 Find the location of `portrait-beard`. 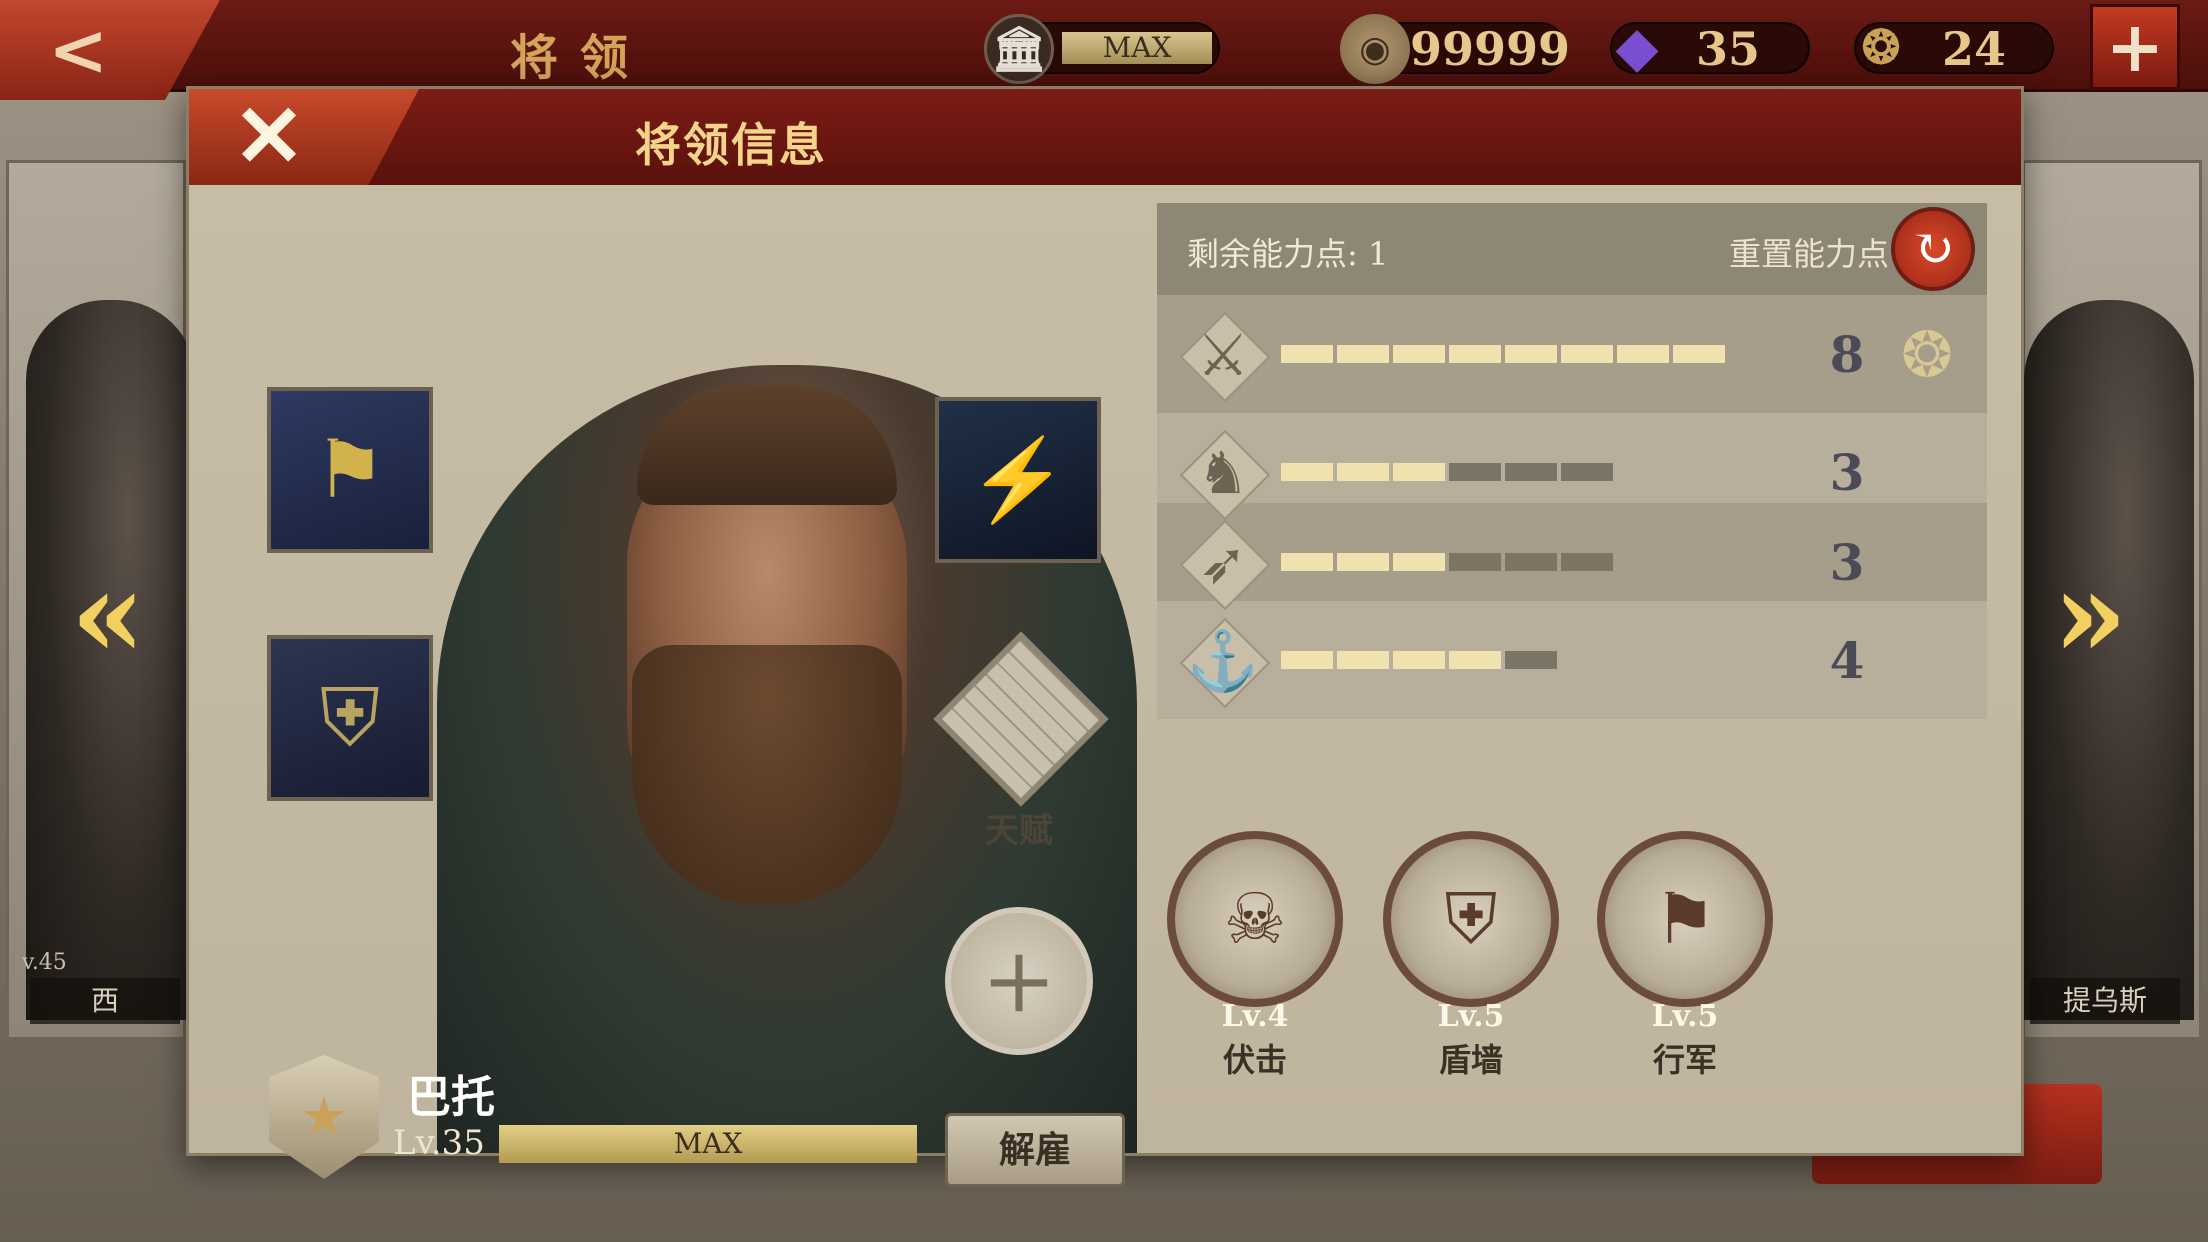

portrait-beard is located at coordinates (767, 775).